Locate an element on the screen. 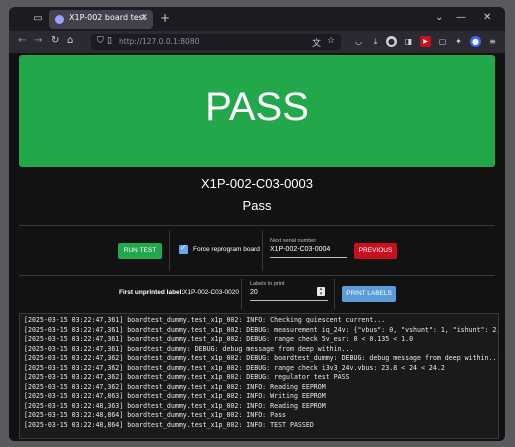 This screenshot has height=447, width=515. test-status: Pass is located at coordinates (257, 205).